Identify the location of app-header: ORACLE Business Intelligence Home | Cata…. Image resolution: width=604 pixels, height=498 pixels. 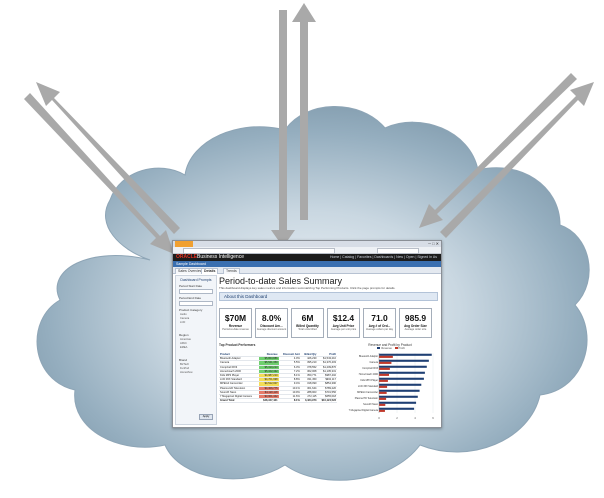
(307, 257).